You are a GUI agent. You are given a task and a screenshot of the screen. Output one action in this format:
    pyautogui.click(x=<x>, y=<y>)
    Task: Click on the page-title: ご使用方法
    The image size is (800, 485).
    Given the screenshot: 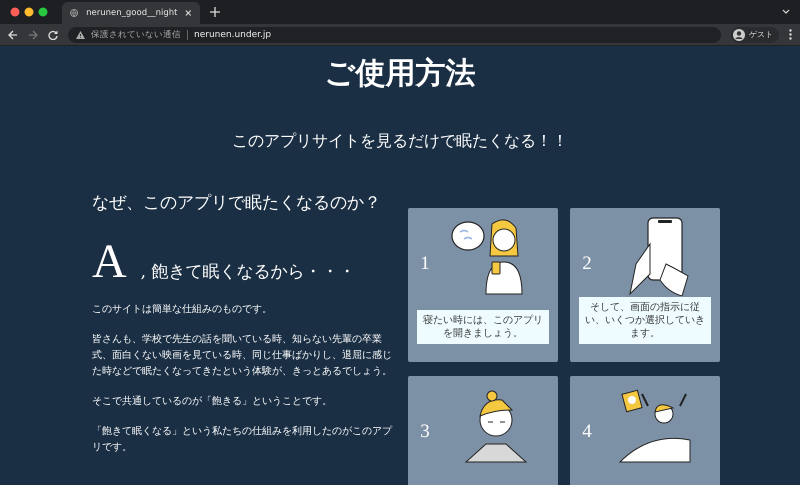 What is the action you would take?
    pyautogui.click(x=400, y=74)
    